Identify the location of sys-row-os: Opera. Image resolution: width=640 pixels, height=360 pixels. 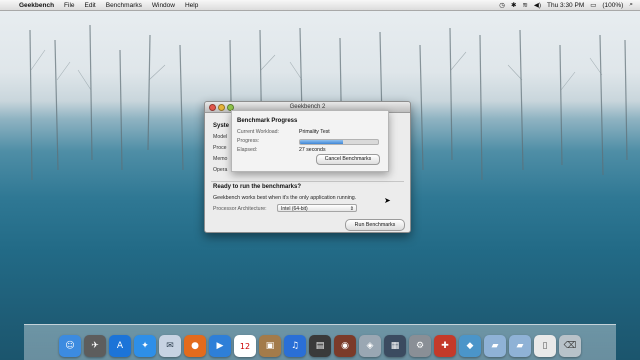
(220, 170).